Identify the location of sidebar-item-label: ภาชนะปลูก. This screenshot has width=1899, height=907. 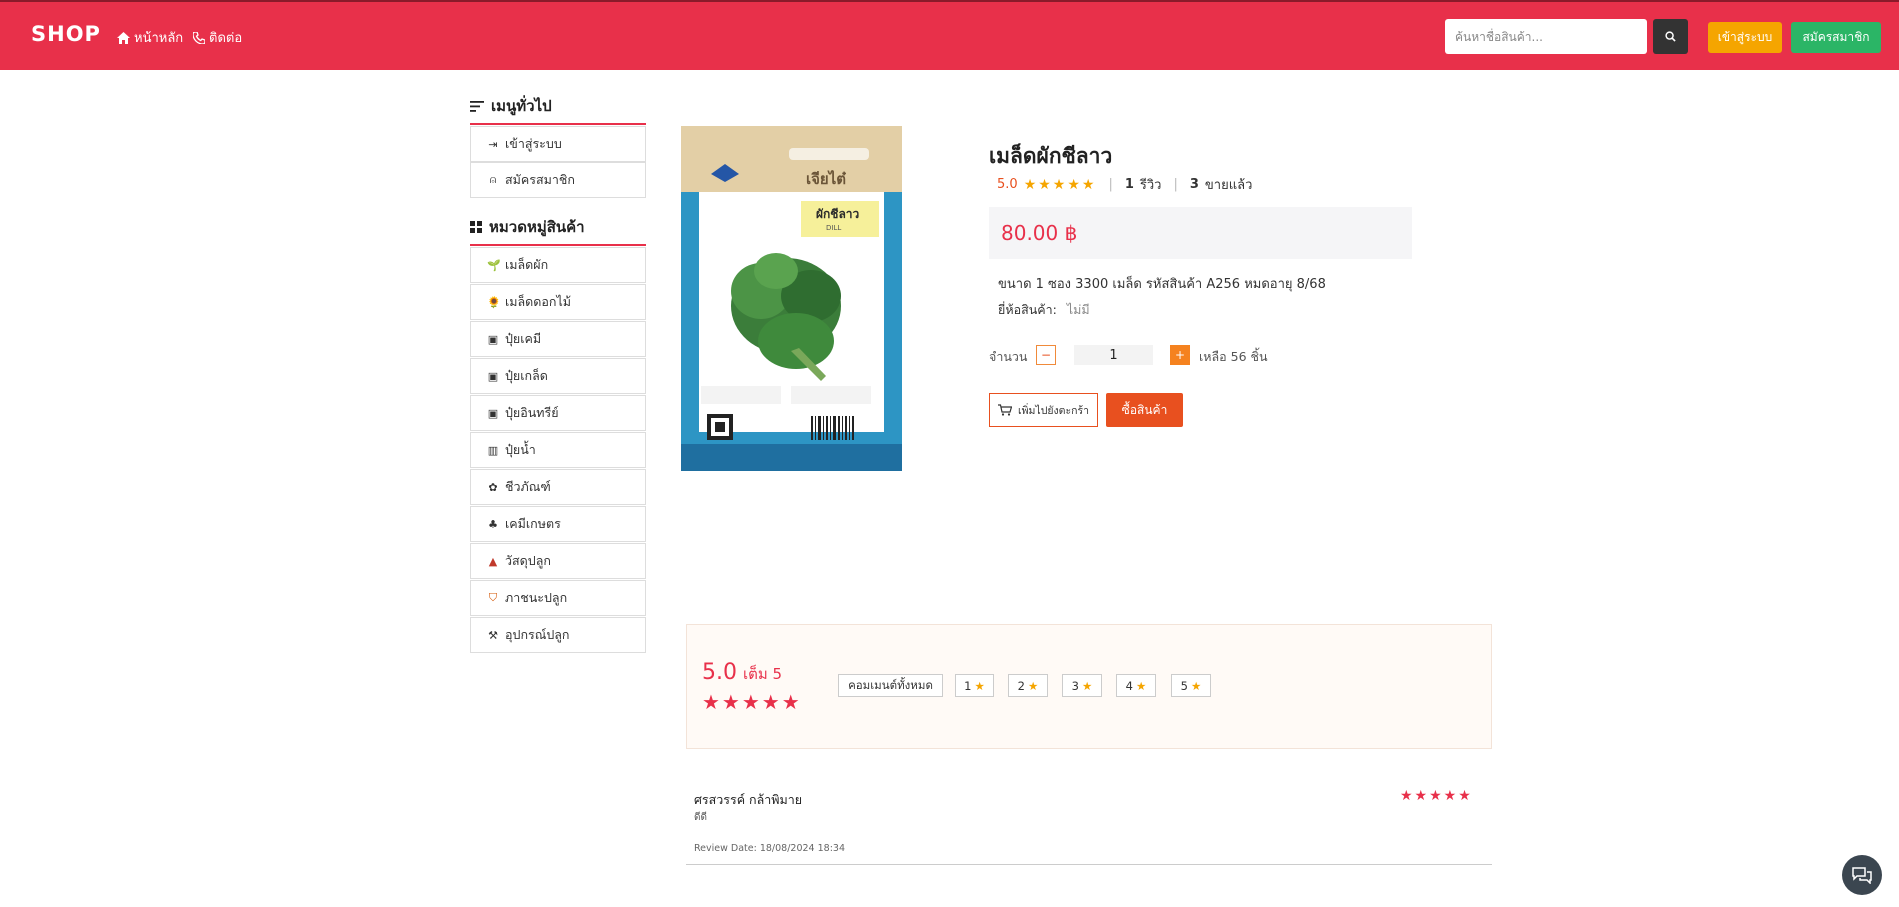
(536, 597).